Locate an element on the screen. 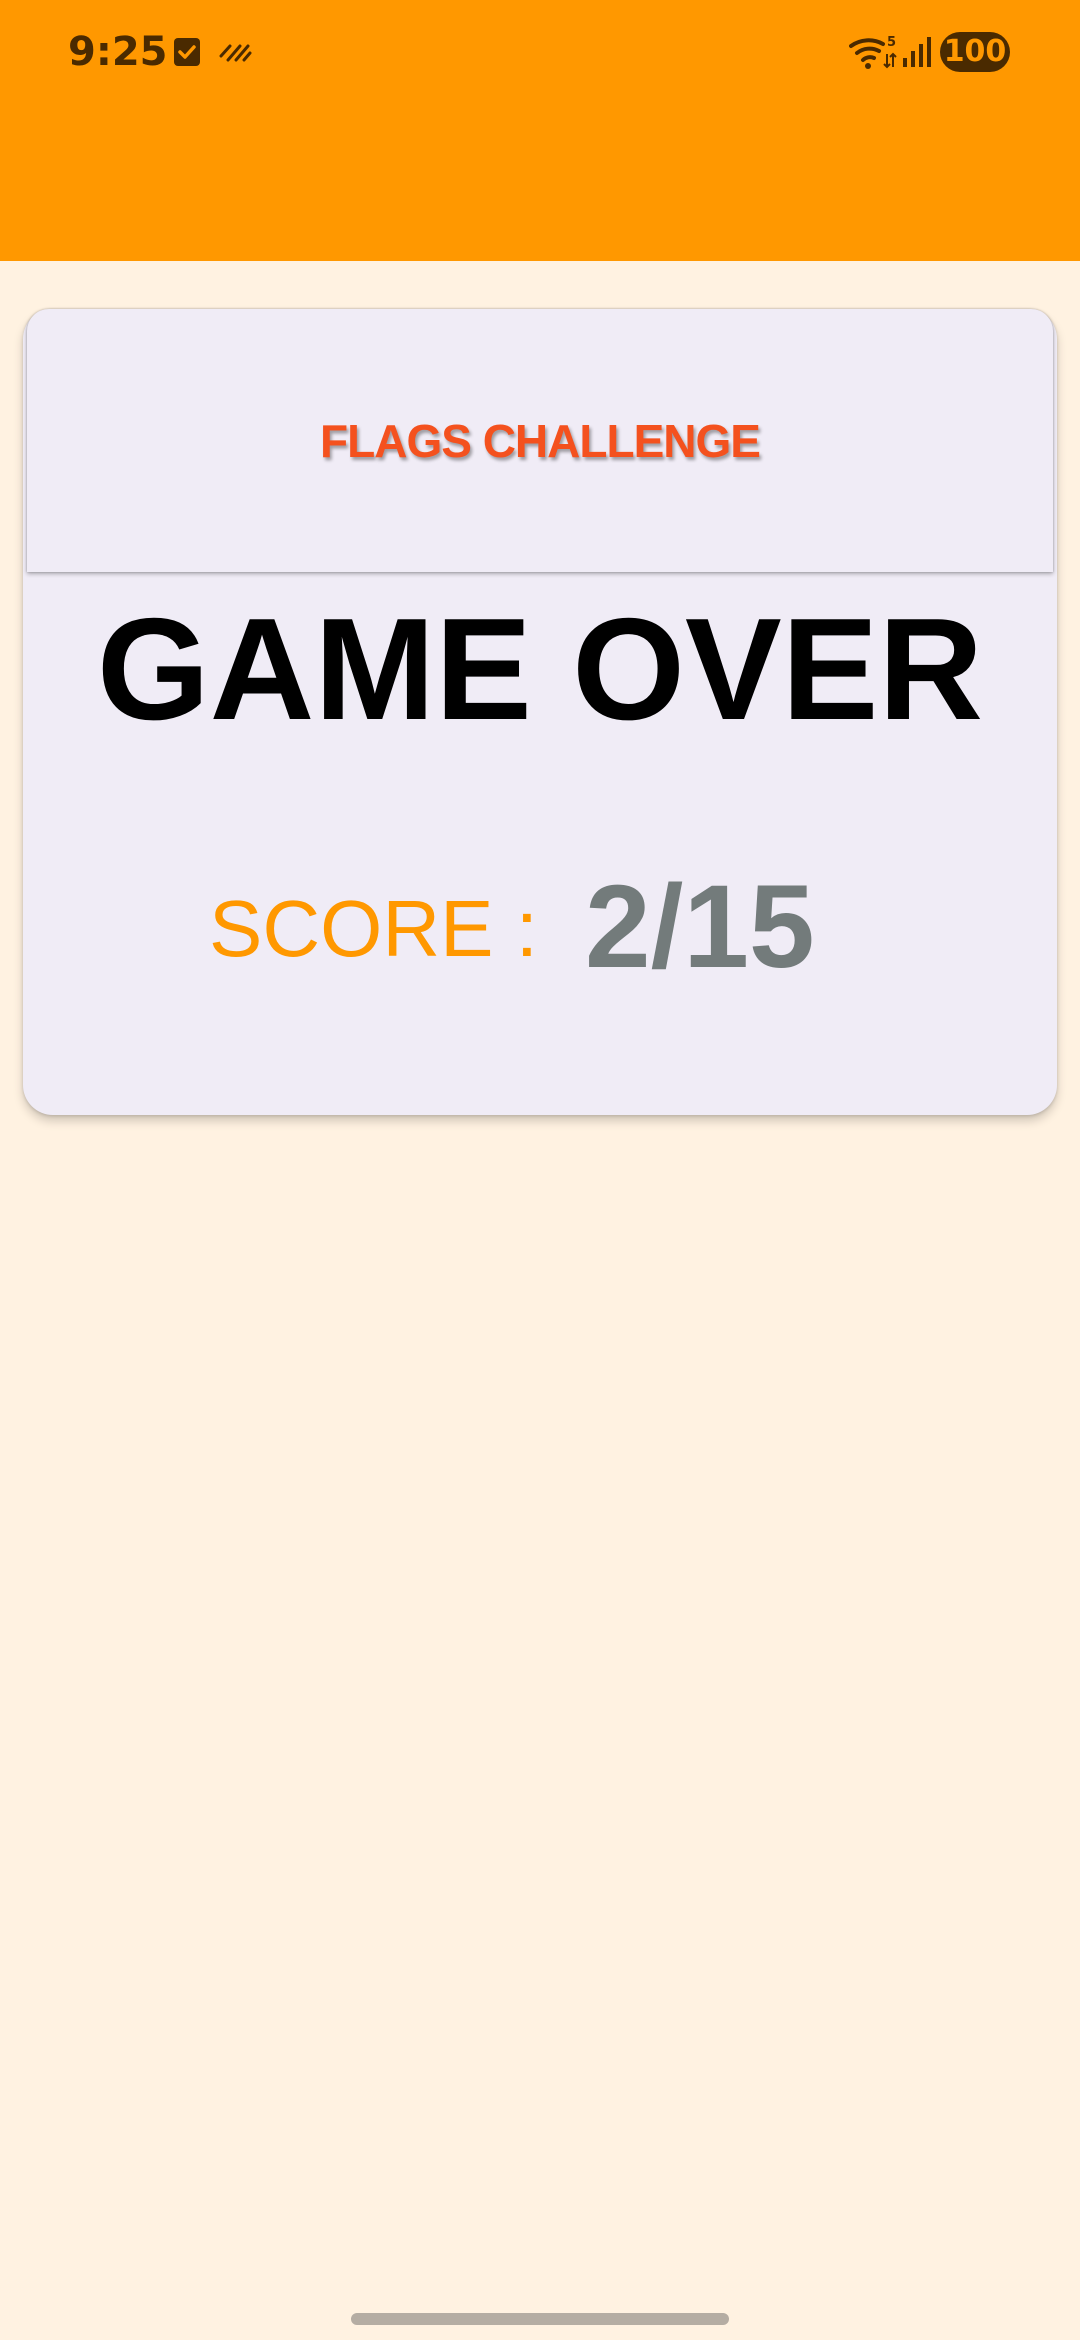 The image size is (1080, 2340). status-time: 9:25 is located at coordinates (118, 52).